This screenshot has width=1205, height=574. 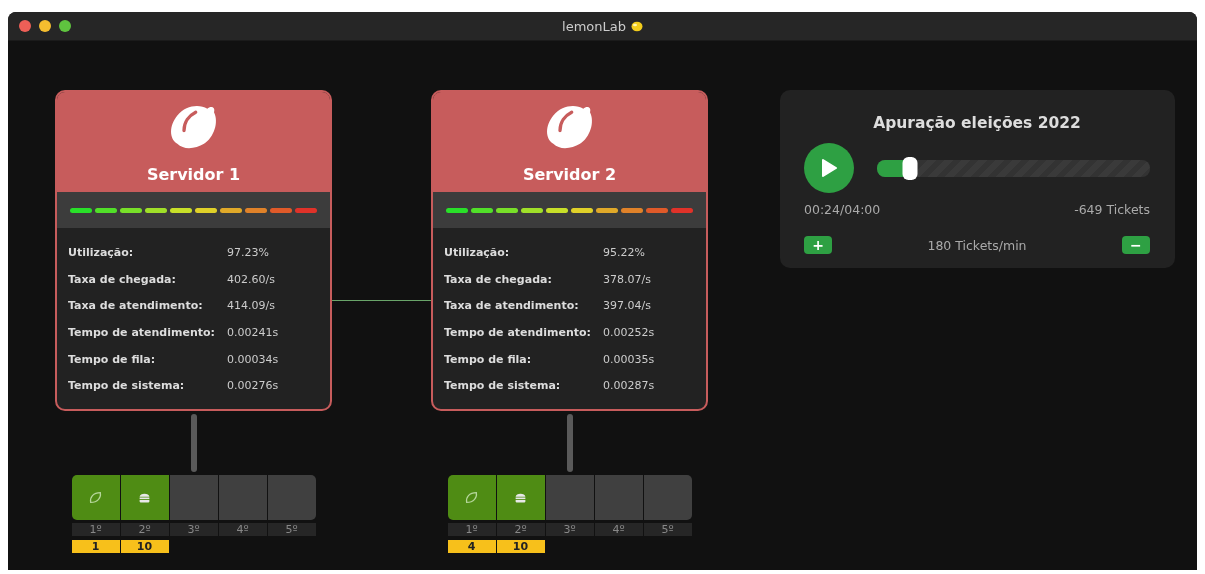 What do you see at coordinates (193, 174) in the screenshot?
I see `server-name: Servidor 1` at bounding box center [193, 174].